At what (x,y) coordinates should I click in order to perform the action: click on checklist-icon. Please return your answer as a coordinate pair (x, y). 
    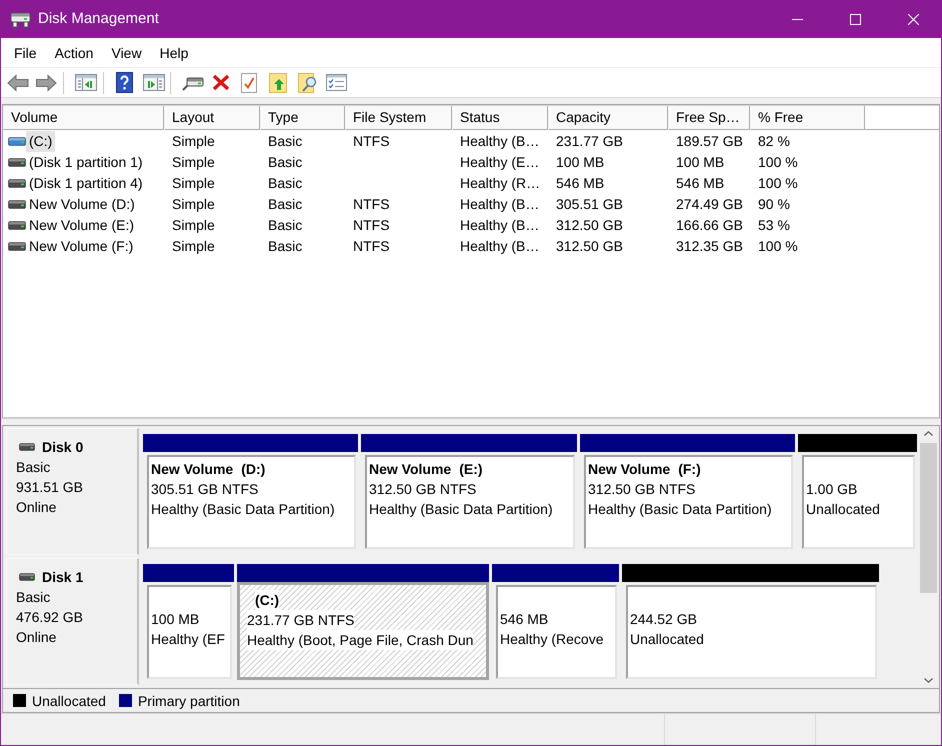
    Looking at the image, I should click on (336, 82).